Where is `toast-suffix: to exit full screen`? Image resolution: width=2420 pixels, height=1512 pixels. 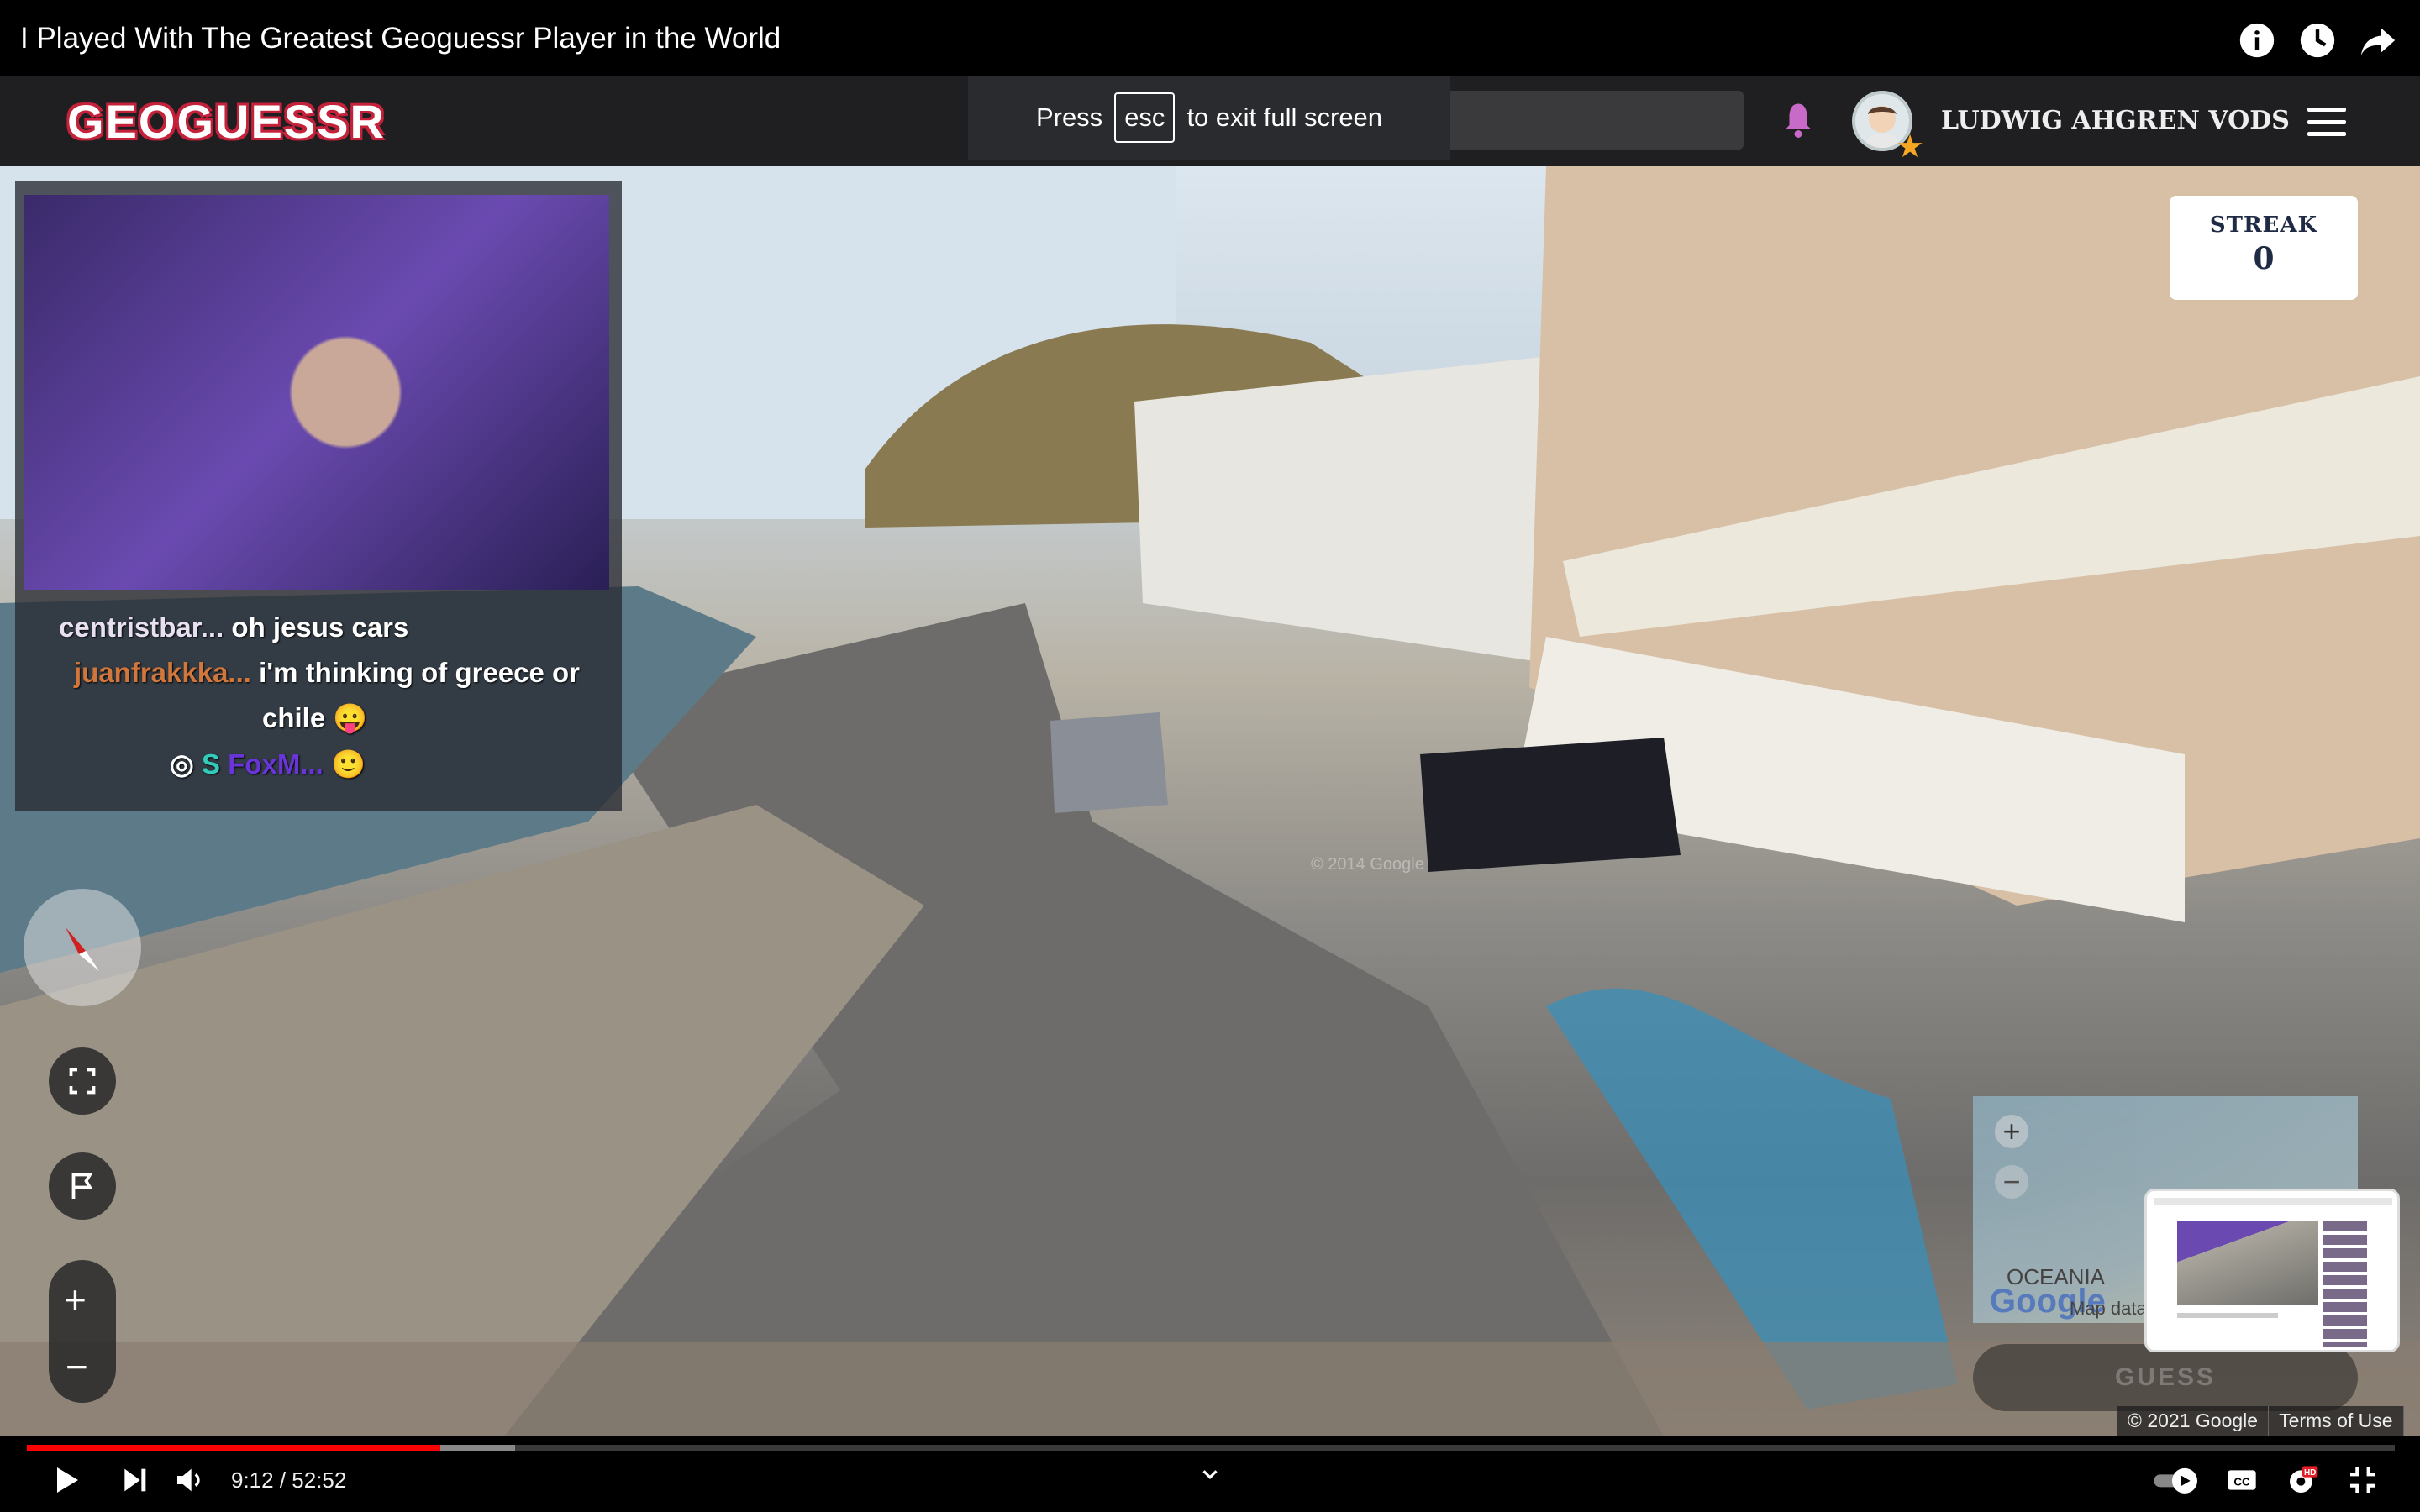 toast-suffix: to exit full screen is located at coordinates (1285, 117).